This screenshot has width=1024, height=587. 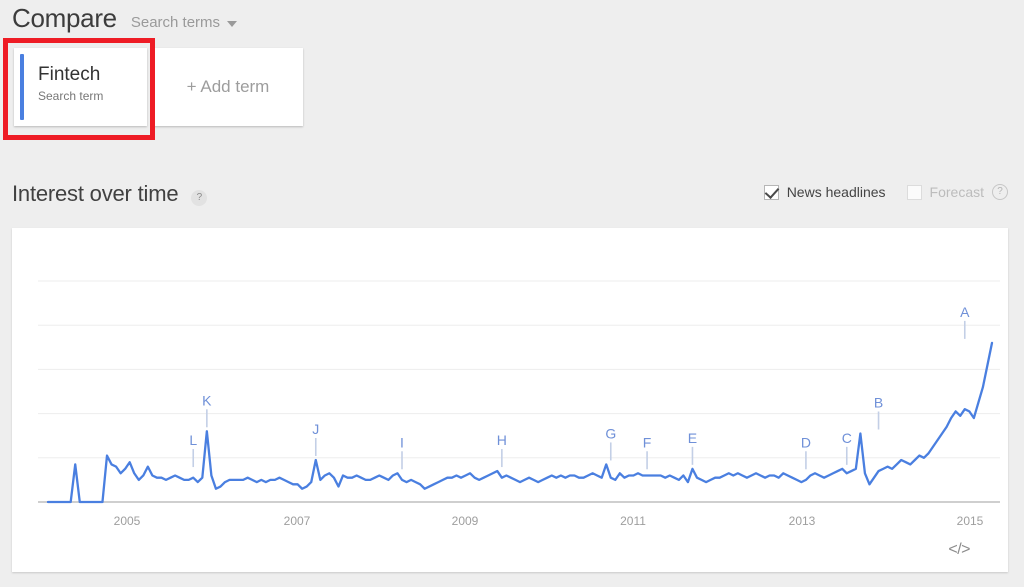 I want to click on svg-text: 2009, so click(x=465, y=521).